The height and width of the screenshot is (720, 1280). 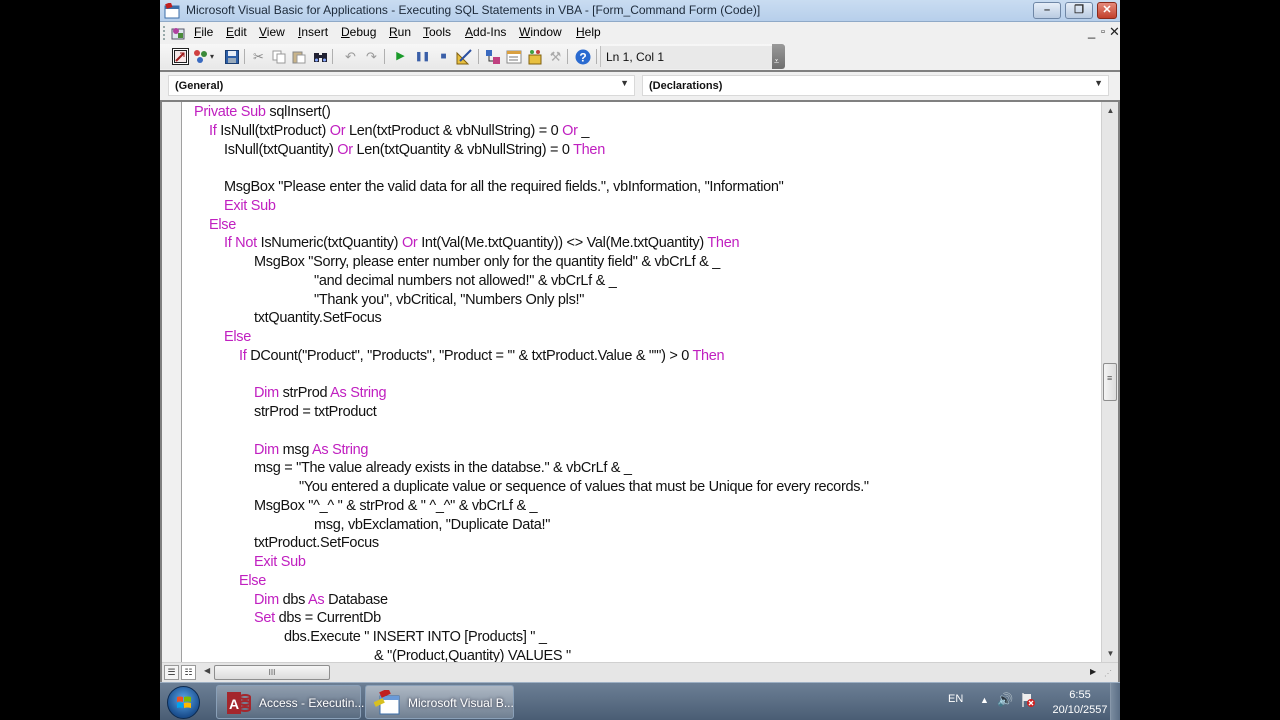 I want to click on code-line: Dim strProd As String, so click(x=320, y=394).